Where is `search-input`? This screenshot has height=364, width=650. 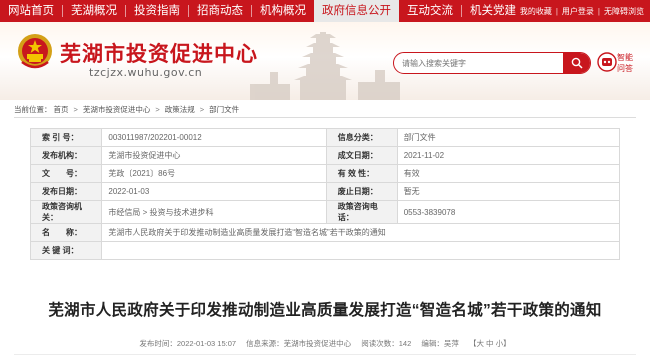 search-input is located at coordinates (482, 63).